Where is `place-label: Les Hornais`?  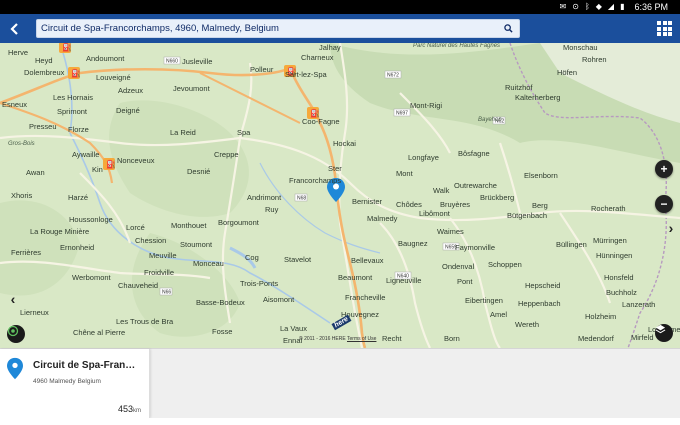
place-label: Les Hornais is located at coordinates (73, 97).